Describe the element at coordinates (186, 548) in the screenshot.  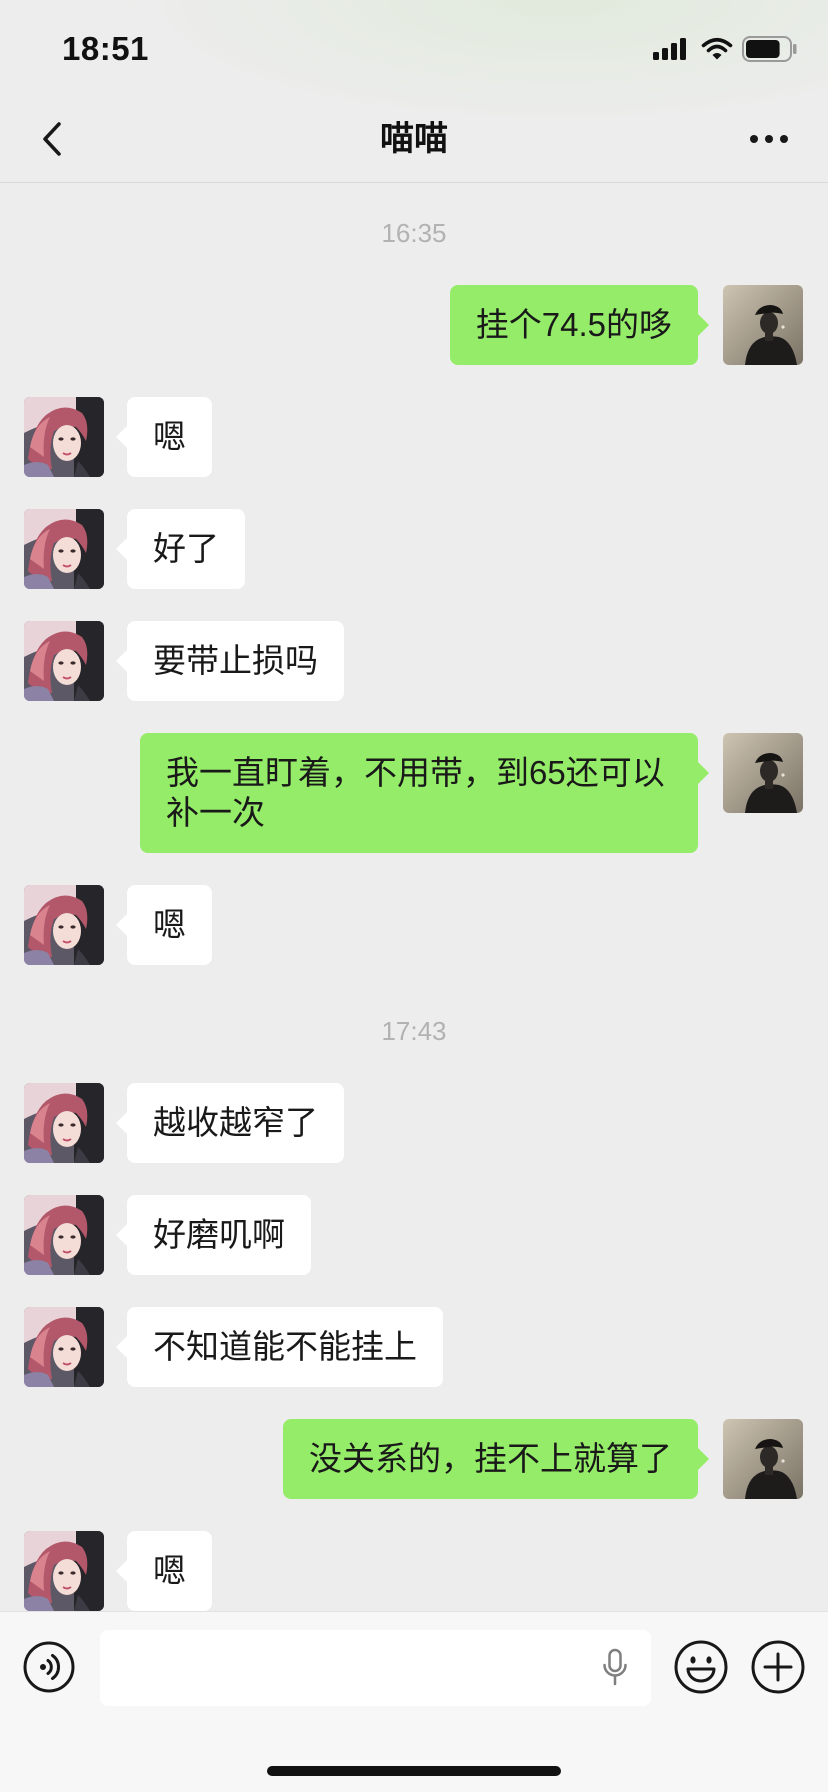
I see `message-text: 好了` at that location.